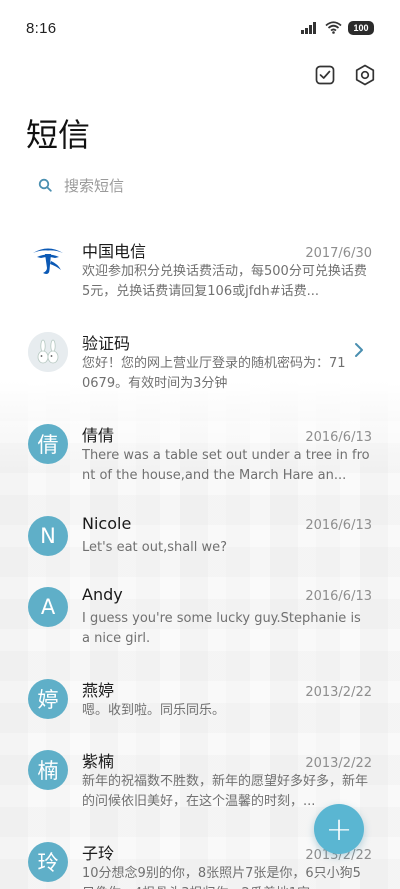 The width and height of the screenshot is (400, 889). Describe the element at coordinates (45, 186) in the screenshot. I see `search-icon` at that location.